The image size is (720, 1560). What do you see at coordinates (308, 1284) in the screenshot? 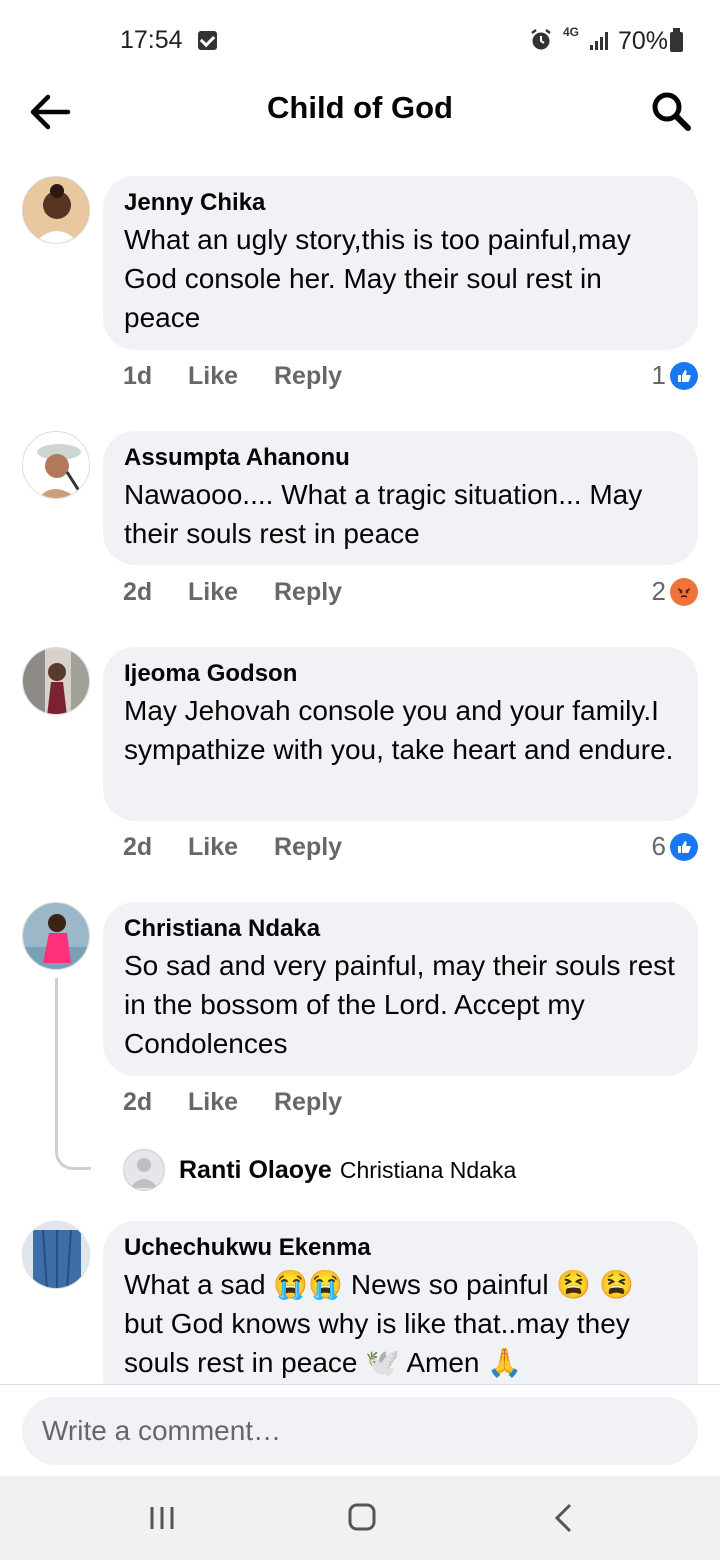
I see `crying-face-icon: 😭😭` at bounding box center [308, 1284].